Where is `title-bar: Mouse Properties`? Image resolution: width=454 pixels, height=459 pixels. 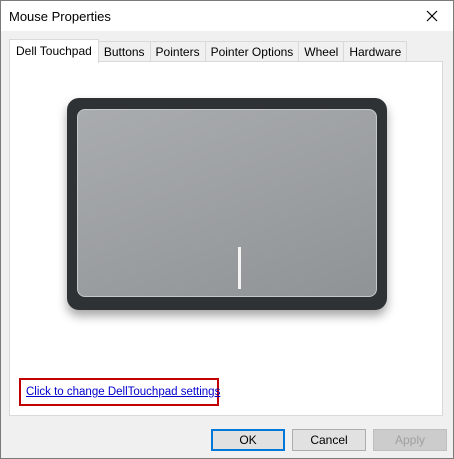 title-bar: Mouse Properties is located at coordinates (227, 16).